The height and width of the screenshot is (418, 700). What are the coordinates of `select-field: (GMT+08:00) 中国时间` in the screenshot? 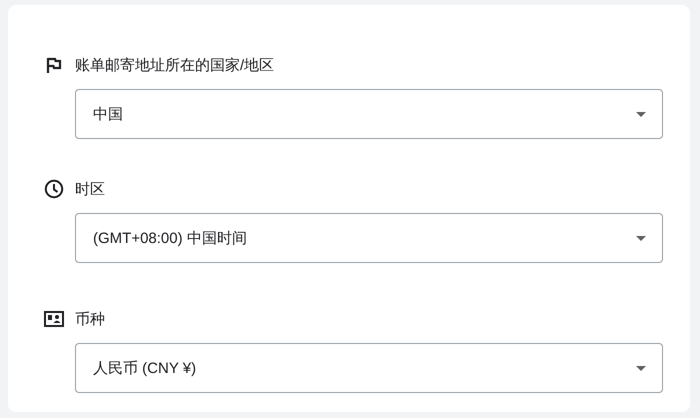 It's located at (369, 238).